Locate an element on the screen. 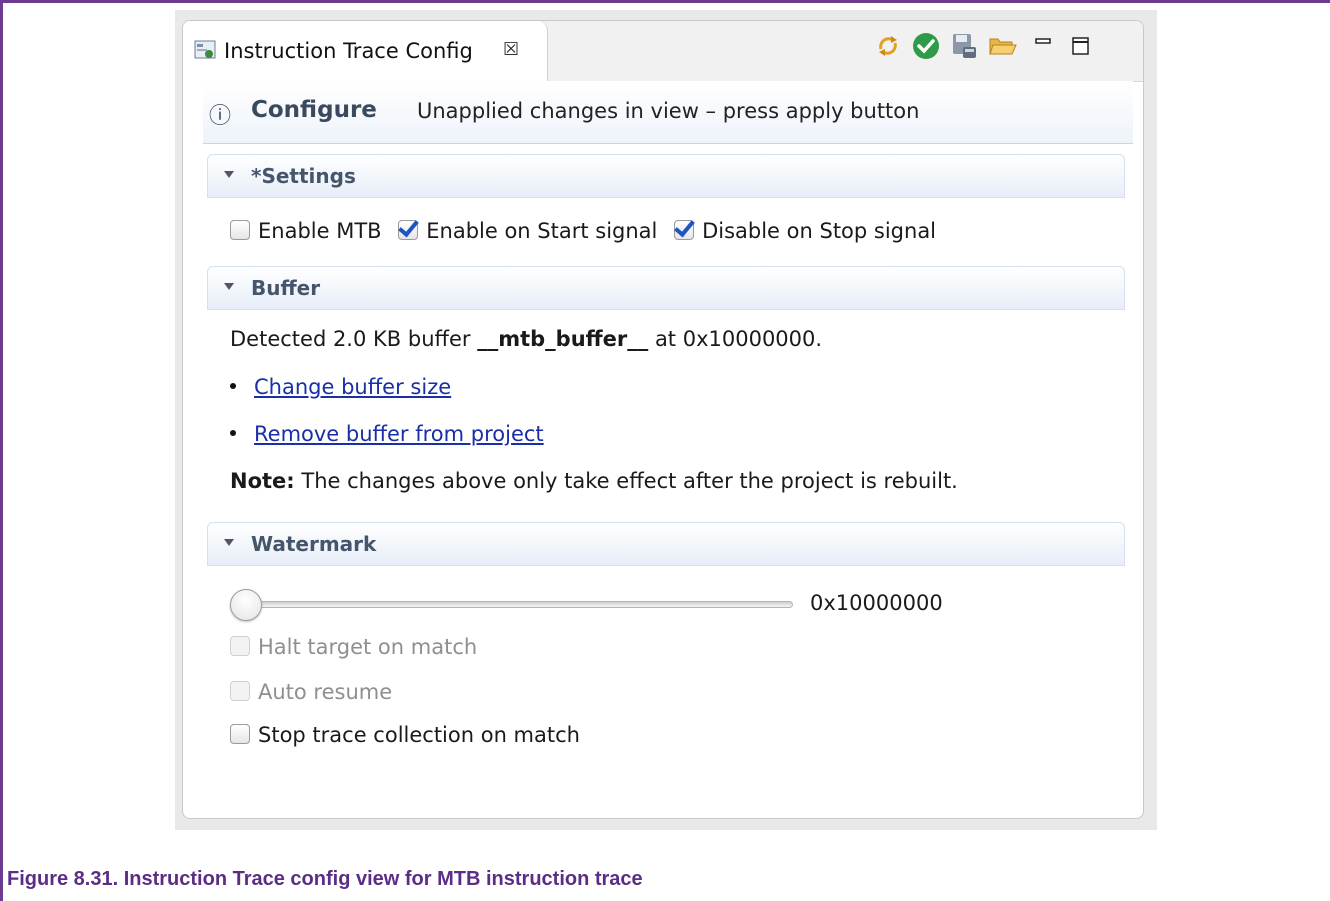 This screenshot has width=1330, height=901. detected-prefix: Detected 2.0 KB buffer is located at coordinates (354, 339).